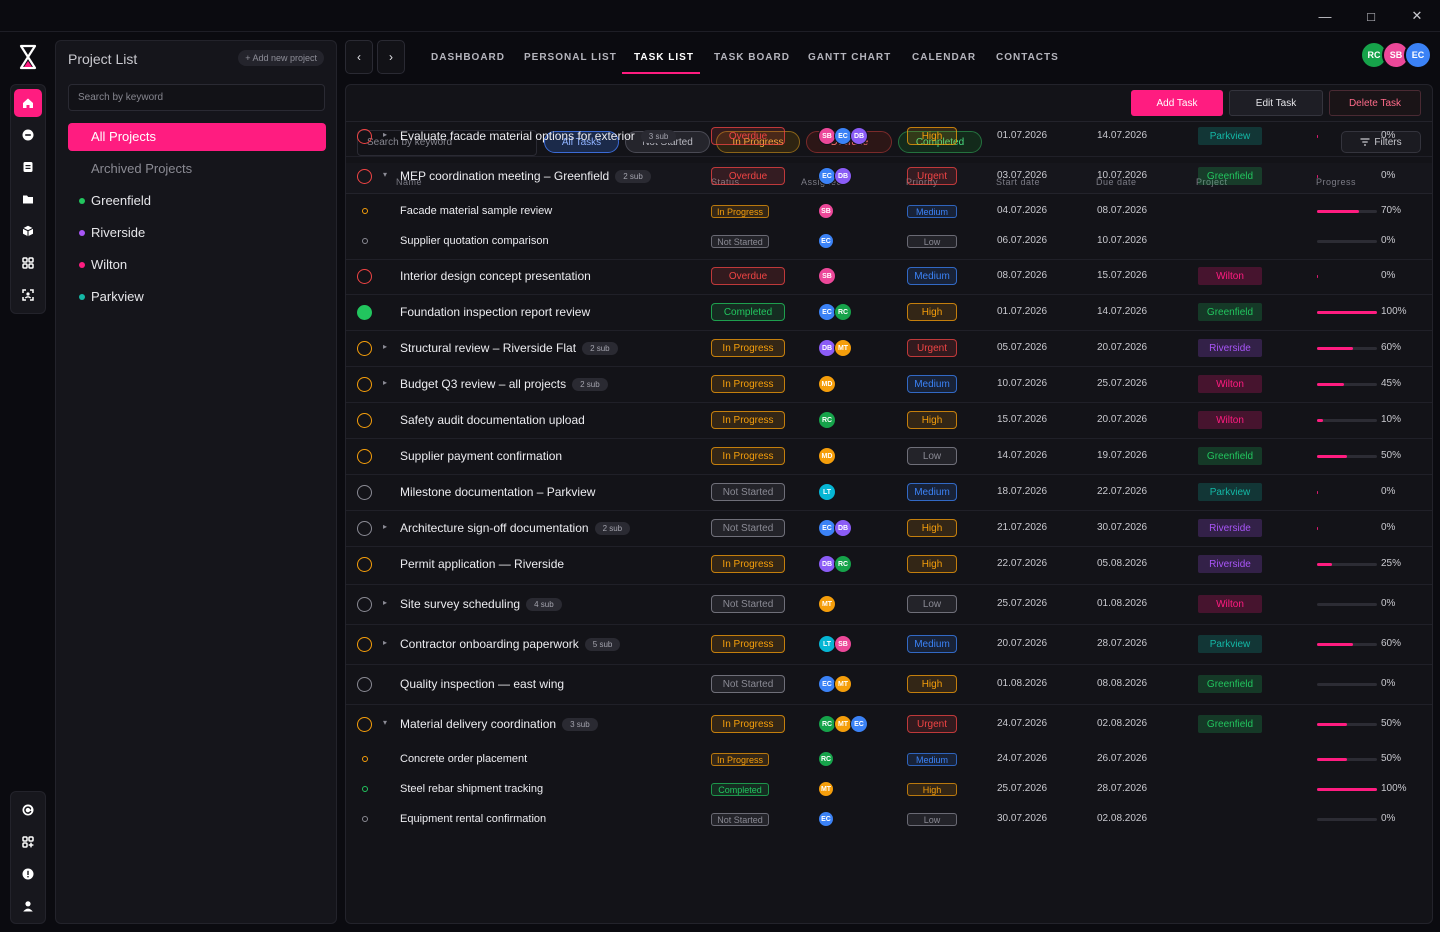 This screenshot has width=1440, height=932. Describe the element at coordinates (580, 724) in the screenshot. I see `subtask-count-badge: 3 sub` at that location.